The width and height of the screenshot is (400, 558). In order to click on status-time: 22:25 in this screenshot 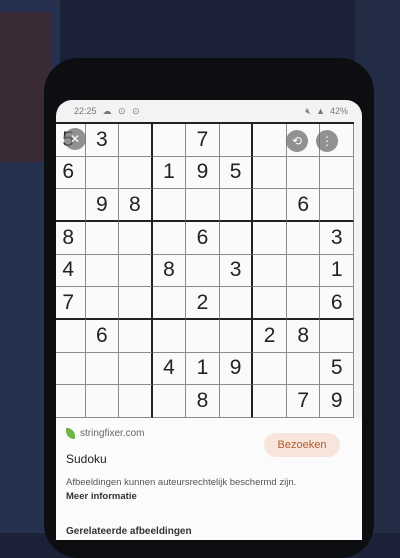, I will do `click(85, 111)`.